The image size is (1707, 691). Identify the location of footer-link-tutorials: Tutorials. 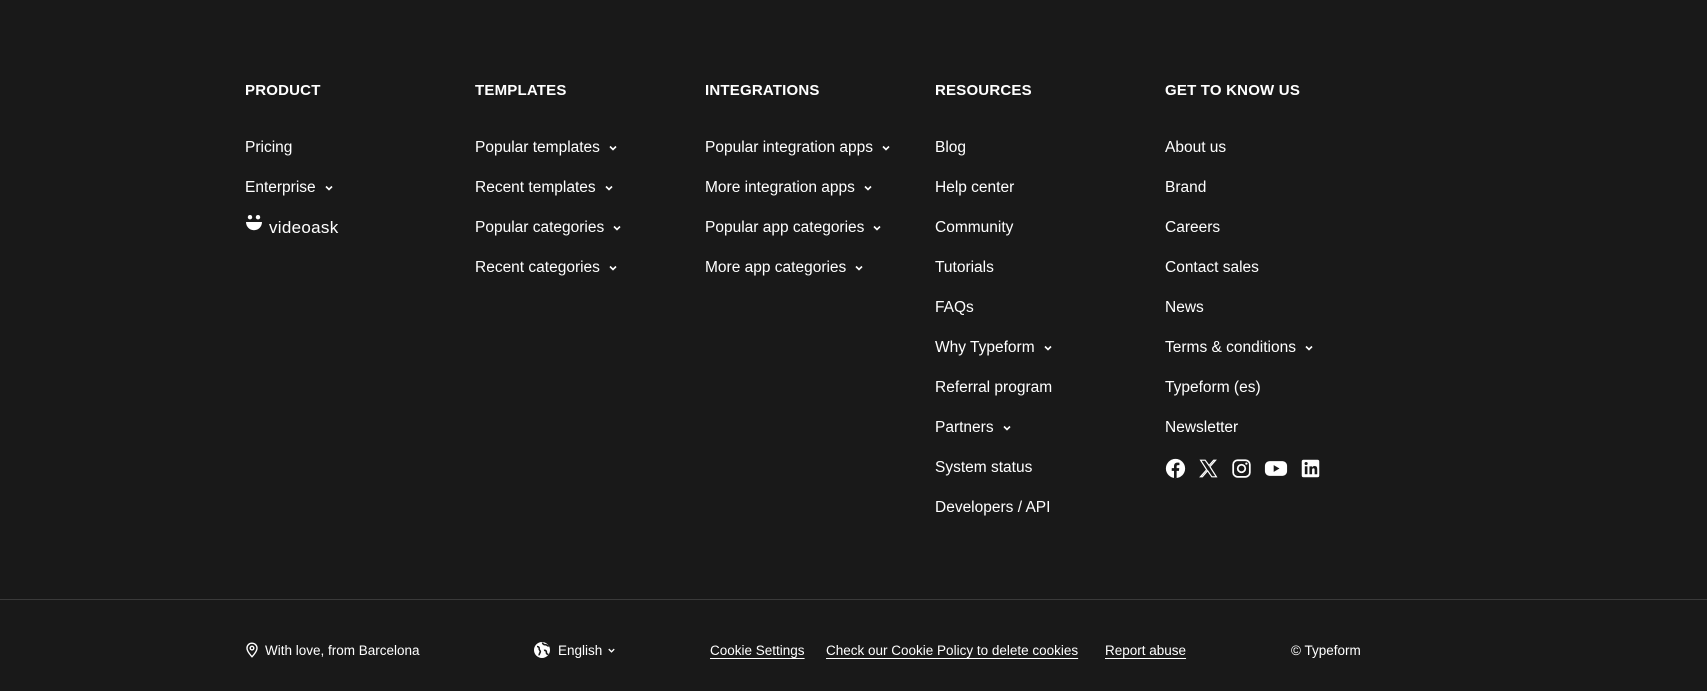
(1050, 268).